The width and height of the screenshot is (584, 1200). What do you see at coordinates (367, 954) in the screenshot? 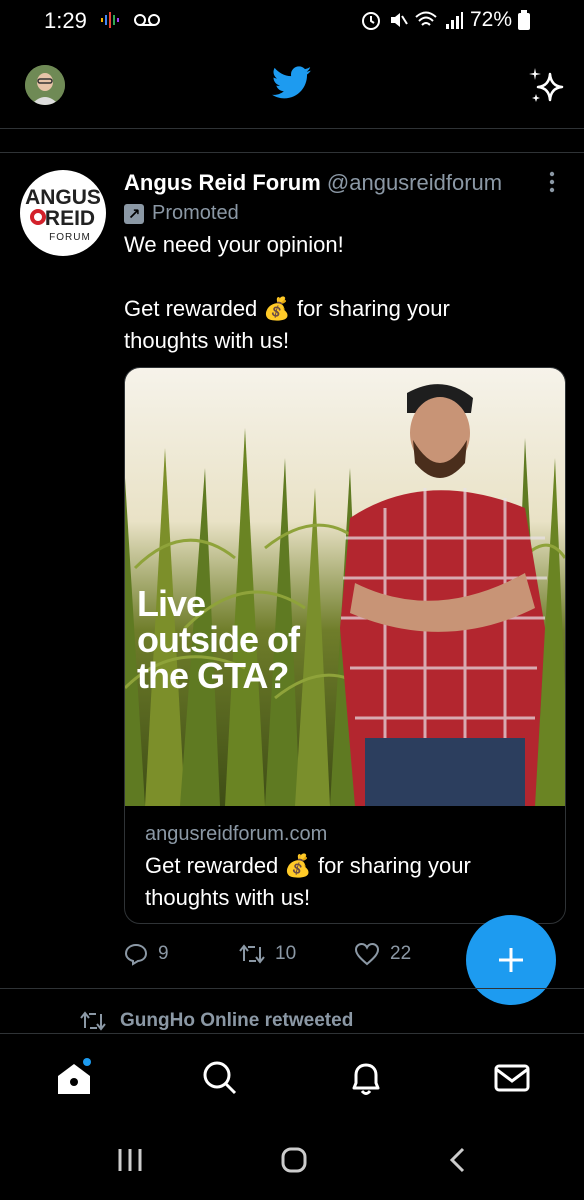
I see `heart-icon` at bounding box center [367, 954].